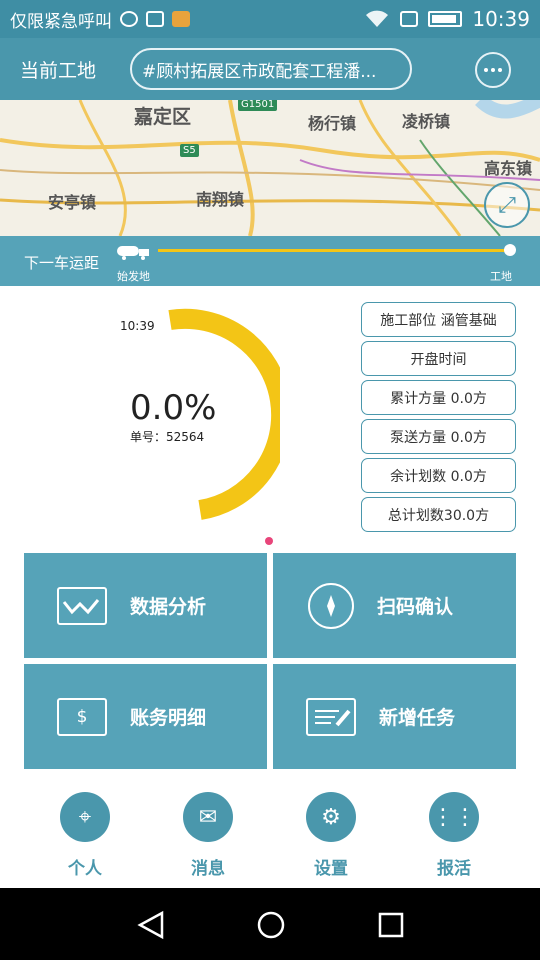 The width and height of the screenshot is (540, 960). Describe the element at coordinates (438, 514) in the screenshot. I see `total-plan-pill: 总计划数30.0方` at that location.